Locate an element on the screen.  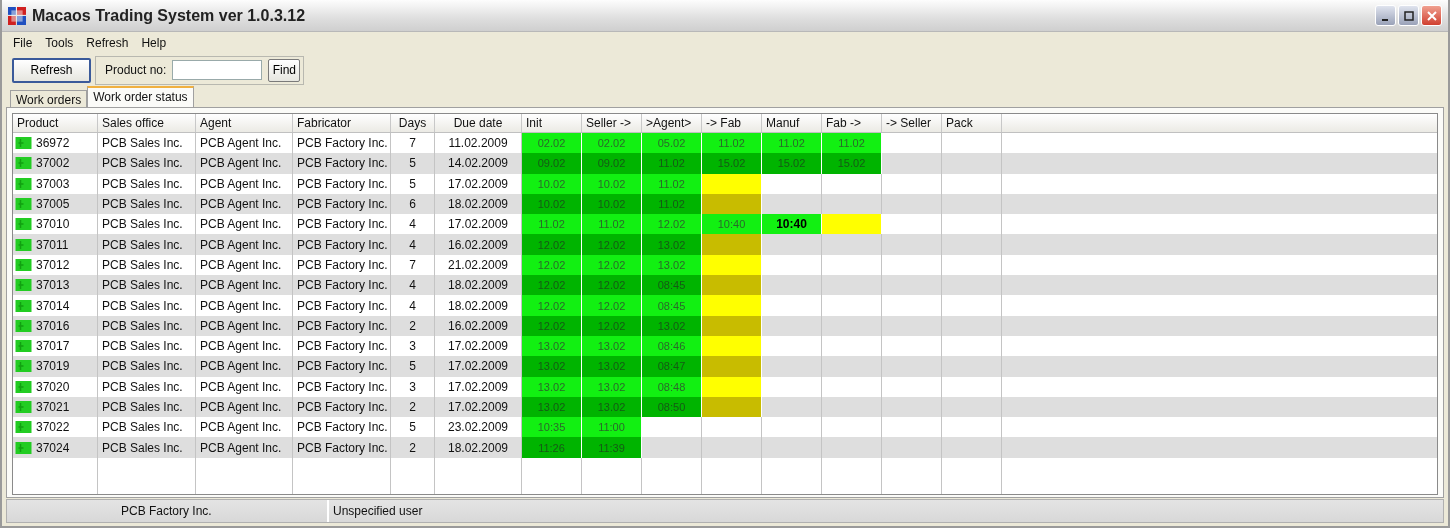
column-header: Init is located at coordinates (552, 123).